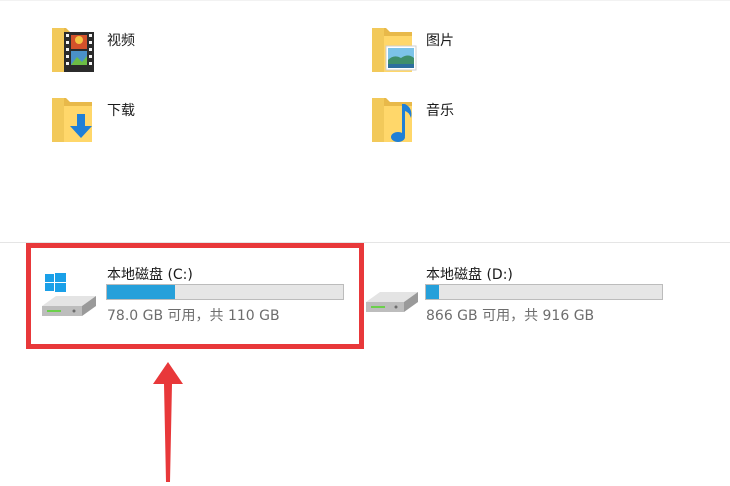 The image size is (730, 486). I want to click on folder-videos-label: 视频, so click(121, 41).